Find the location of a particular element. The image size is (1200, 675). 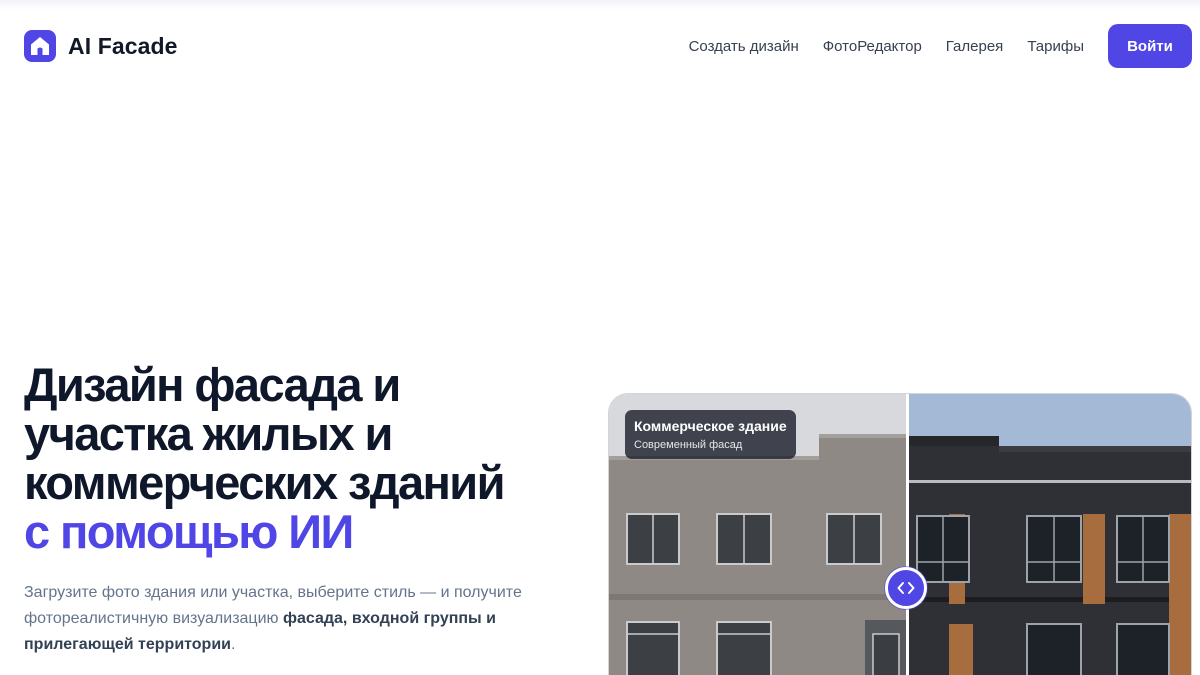

brand: AI Facade is located at coordinates (101, 46).